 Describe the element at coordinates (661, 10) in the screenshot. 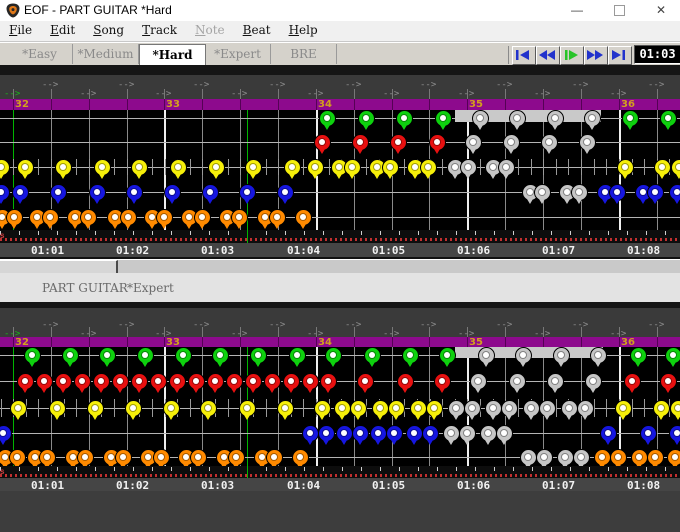

I see `close-button: ✕` at that location.